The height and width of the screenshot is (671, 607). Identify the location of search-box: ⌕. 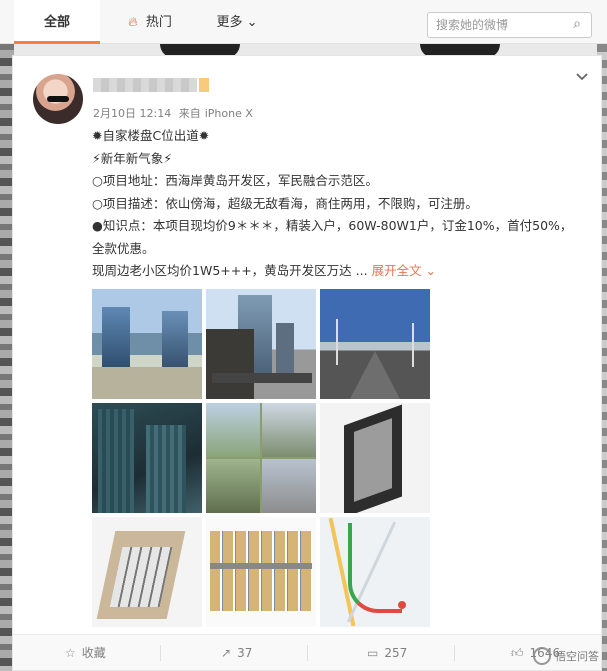
(509, 25).